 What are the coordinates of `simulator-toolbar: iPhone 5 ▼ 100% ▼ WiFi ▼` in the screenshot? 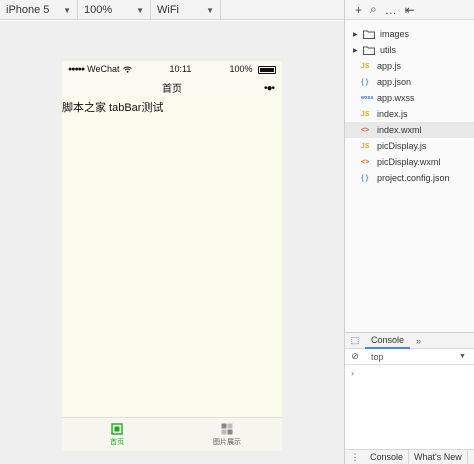 It's located at (172, 10).